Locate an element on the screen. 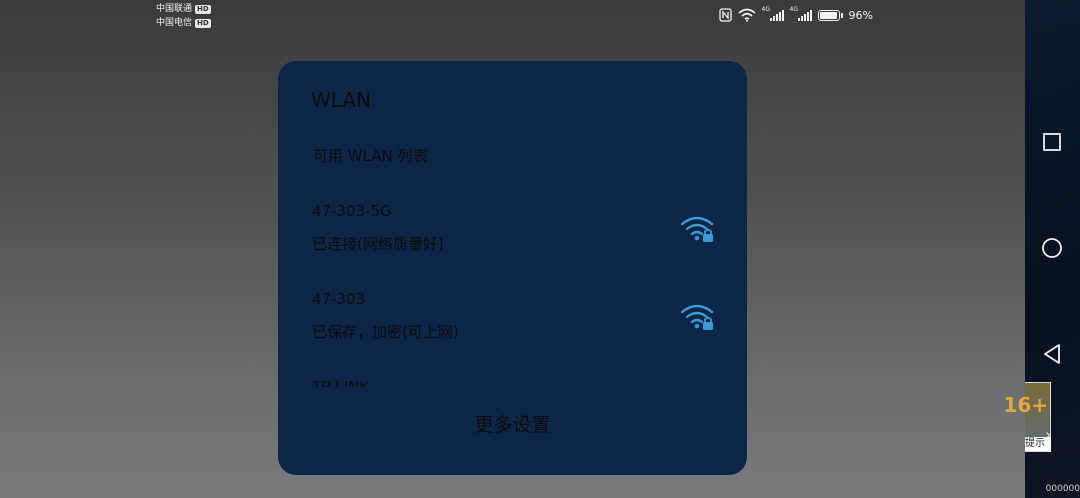 The image size is (1080, 498). network-name: 47-303-5G is located at coordinates (352, 211).